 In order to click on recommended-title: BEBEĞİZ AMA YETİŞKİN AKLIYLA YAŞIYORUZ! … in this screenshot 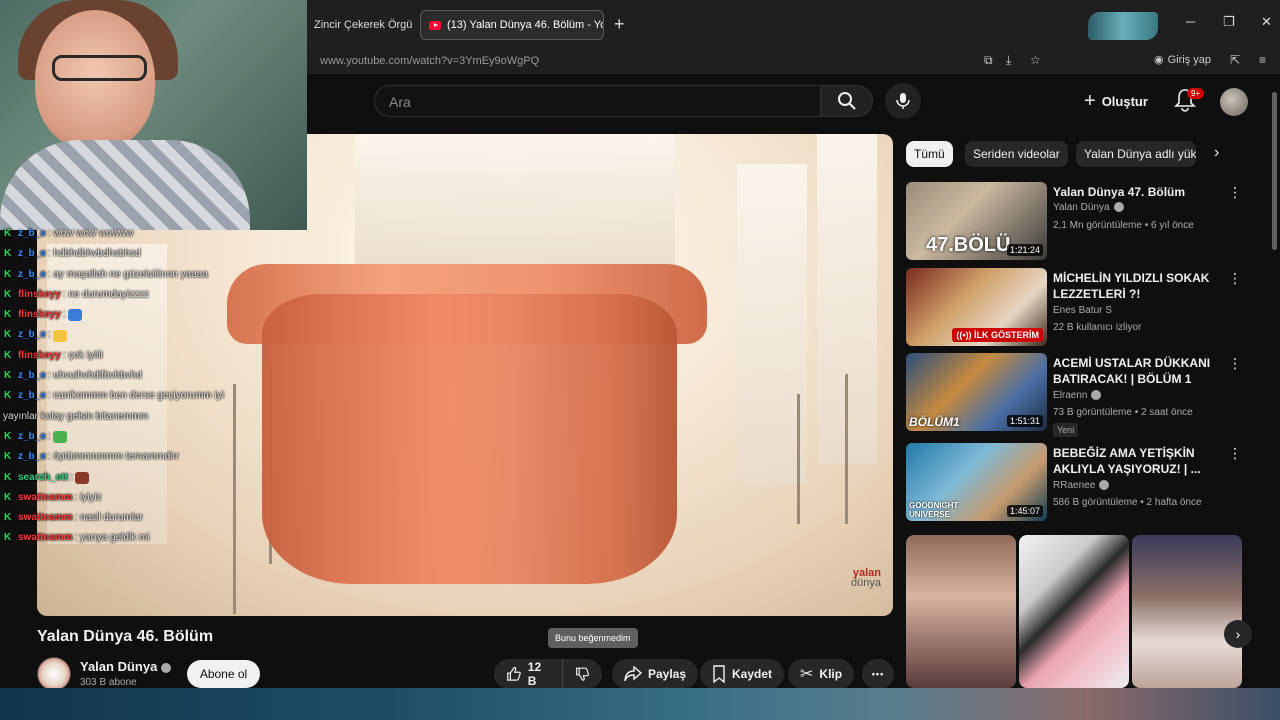, I will do `click(1138, 461)`.